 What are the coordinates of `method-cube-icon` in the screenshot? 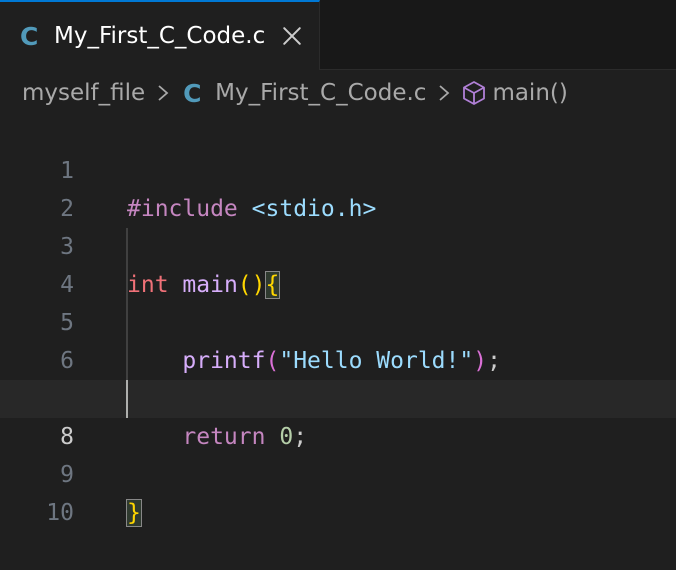 It's located at (474, 93).